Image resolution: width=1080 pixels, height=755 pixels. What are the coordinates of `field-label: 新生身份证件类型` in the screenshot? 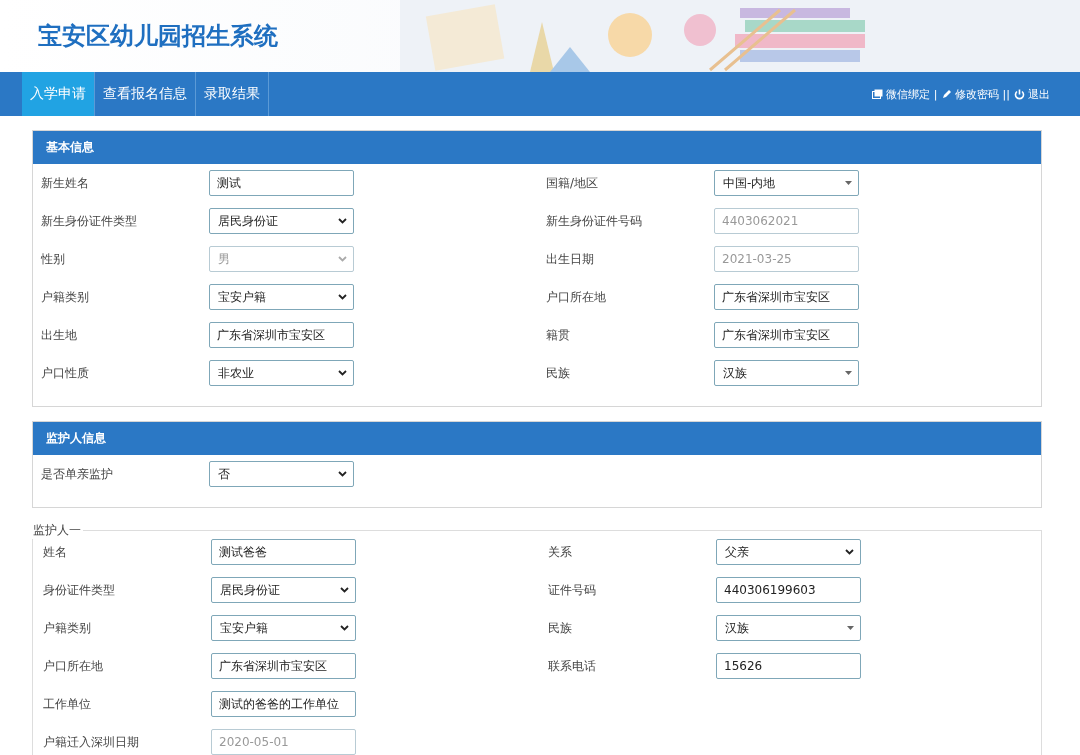 It's located at (89, 221).